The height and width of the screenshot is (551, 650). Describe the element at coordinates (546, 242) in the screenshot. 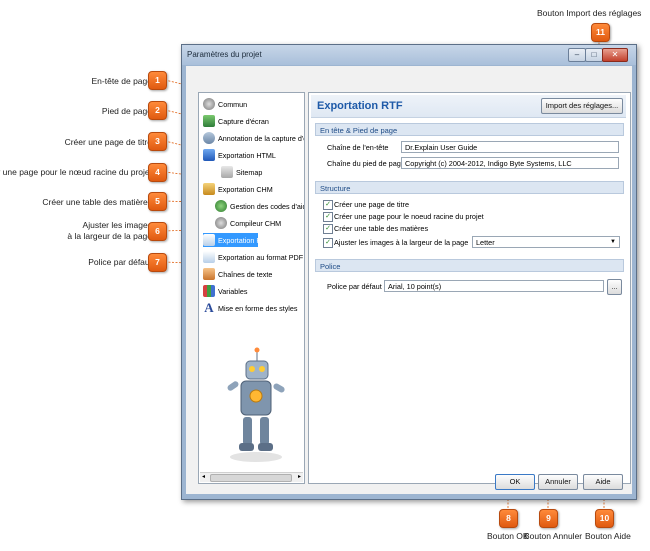

I see `page-size-select: Letter ▼` at that location.